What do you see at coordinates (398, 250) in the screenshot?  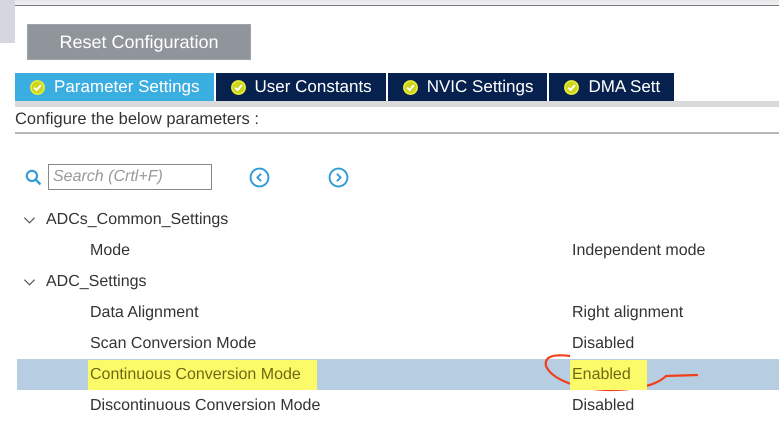 I see `parameter-row: Mode Independent mode` at bounding box center [398, 250].